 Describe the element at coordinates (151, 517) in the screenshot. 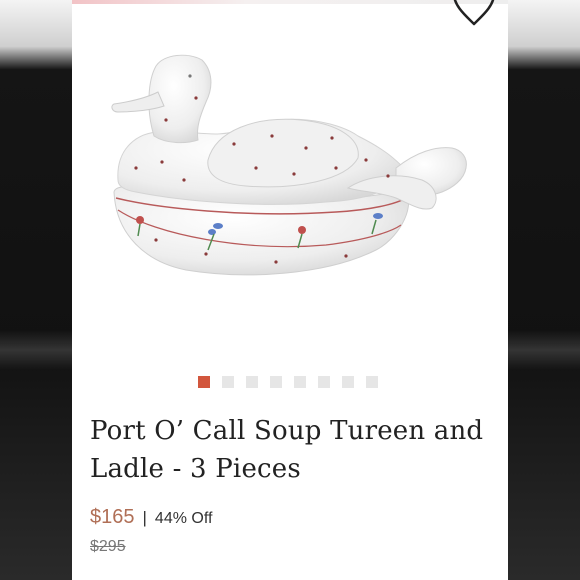

I see `price-row: $165 | 44% Off` at that location.